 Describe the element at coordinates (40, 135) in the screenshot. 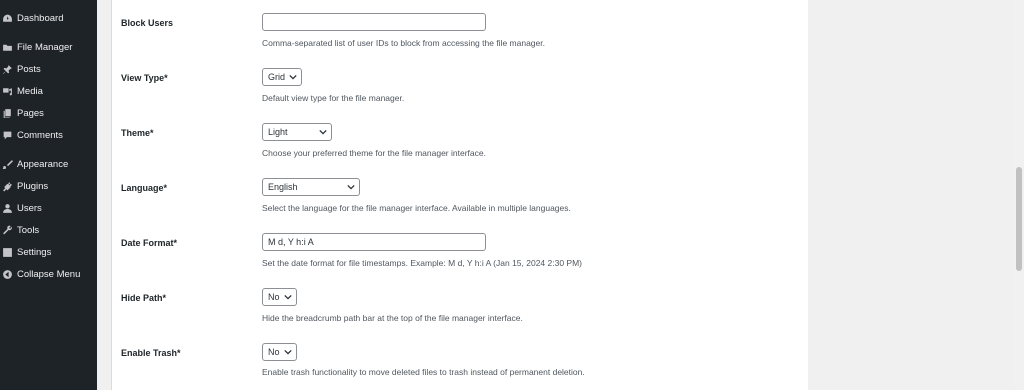

I see `sidebar-item-label: Comments` at that location.